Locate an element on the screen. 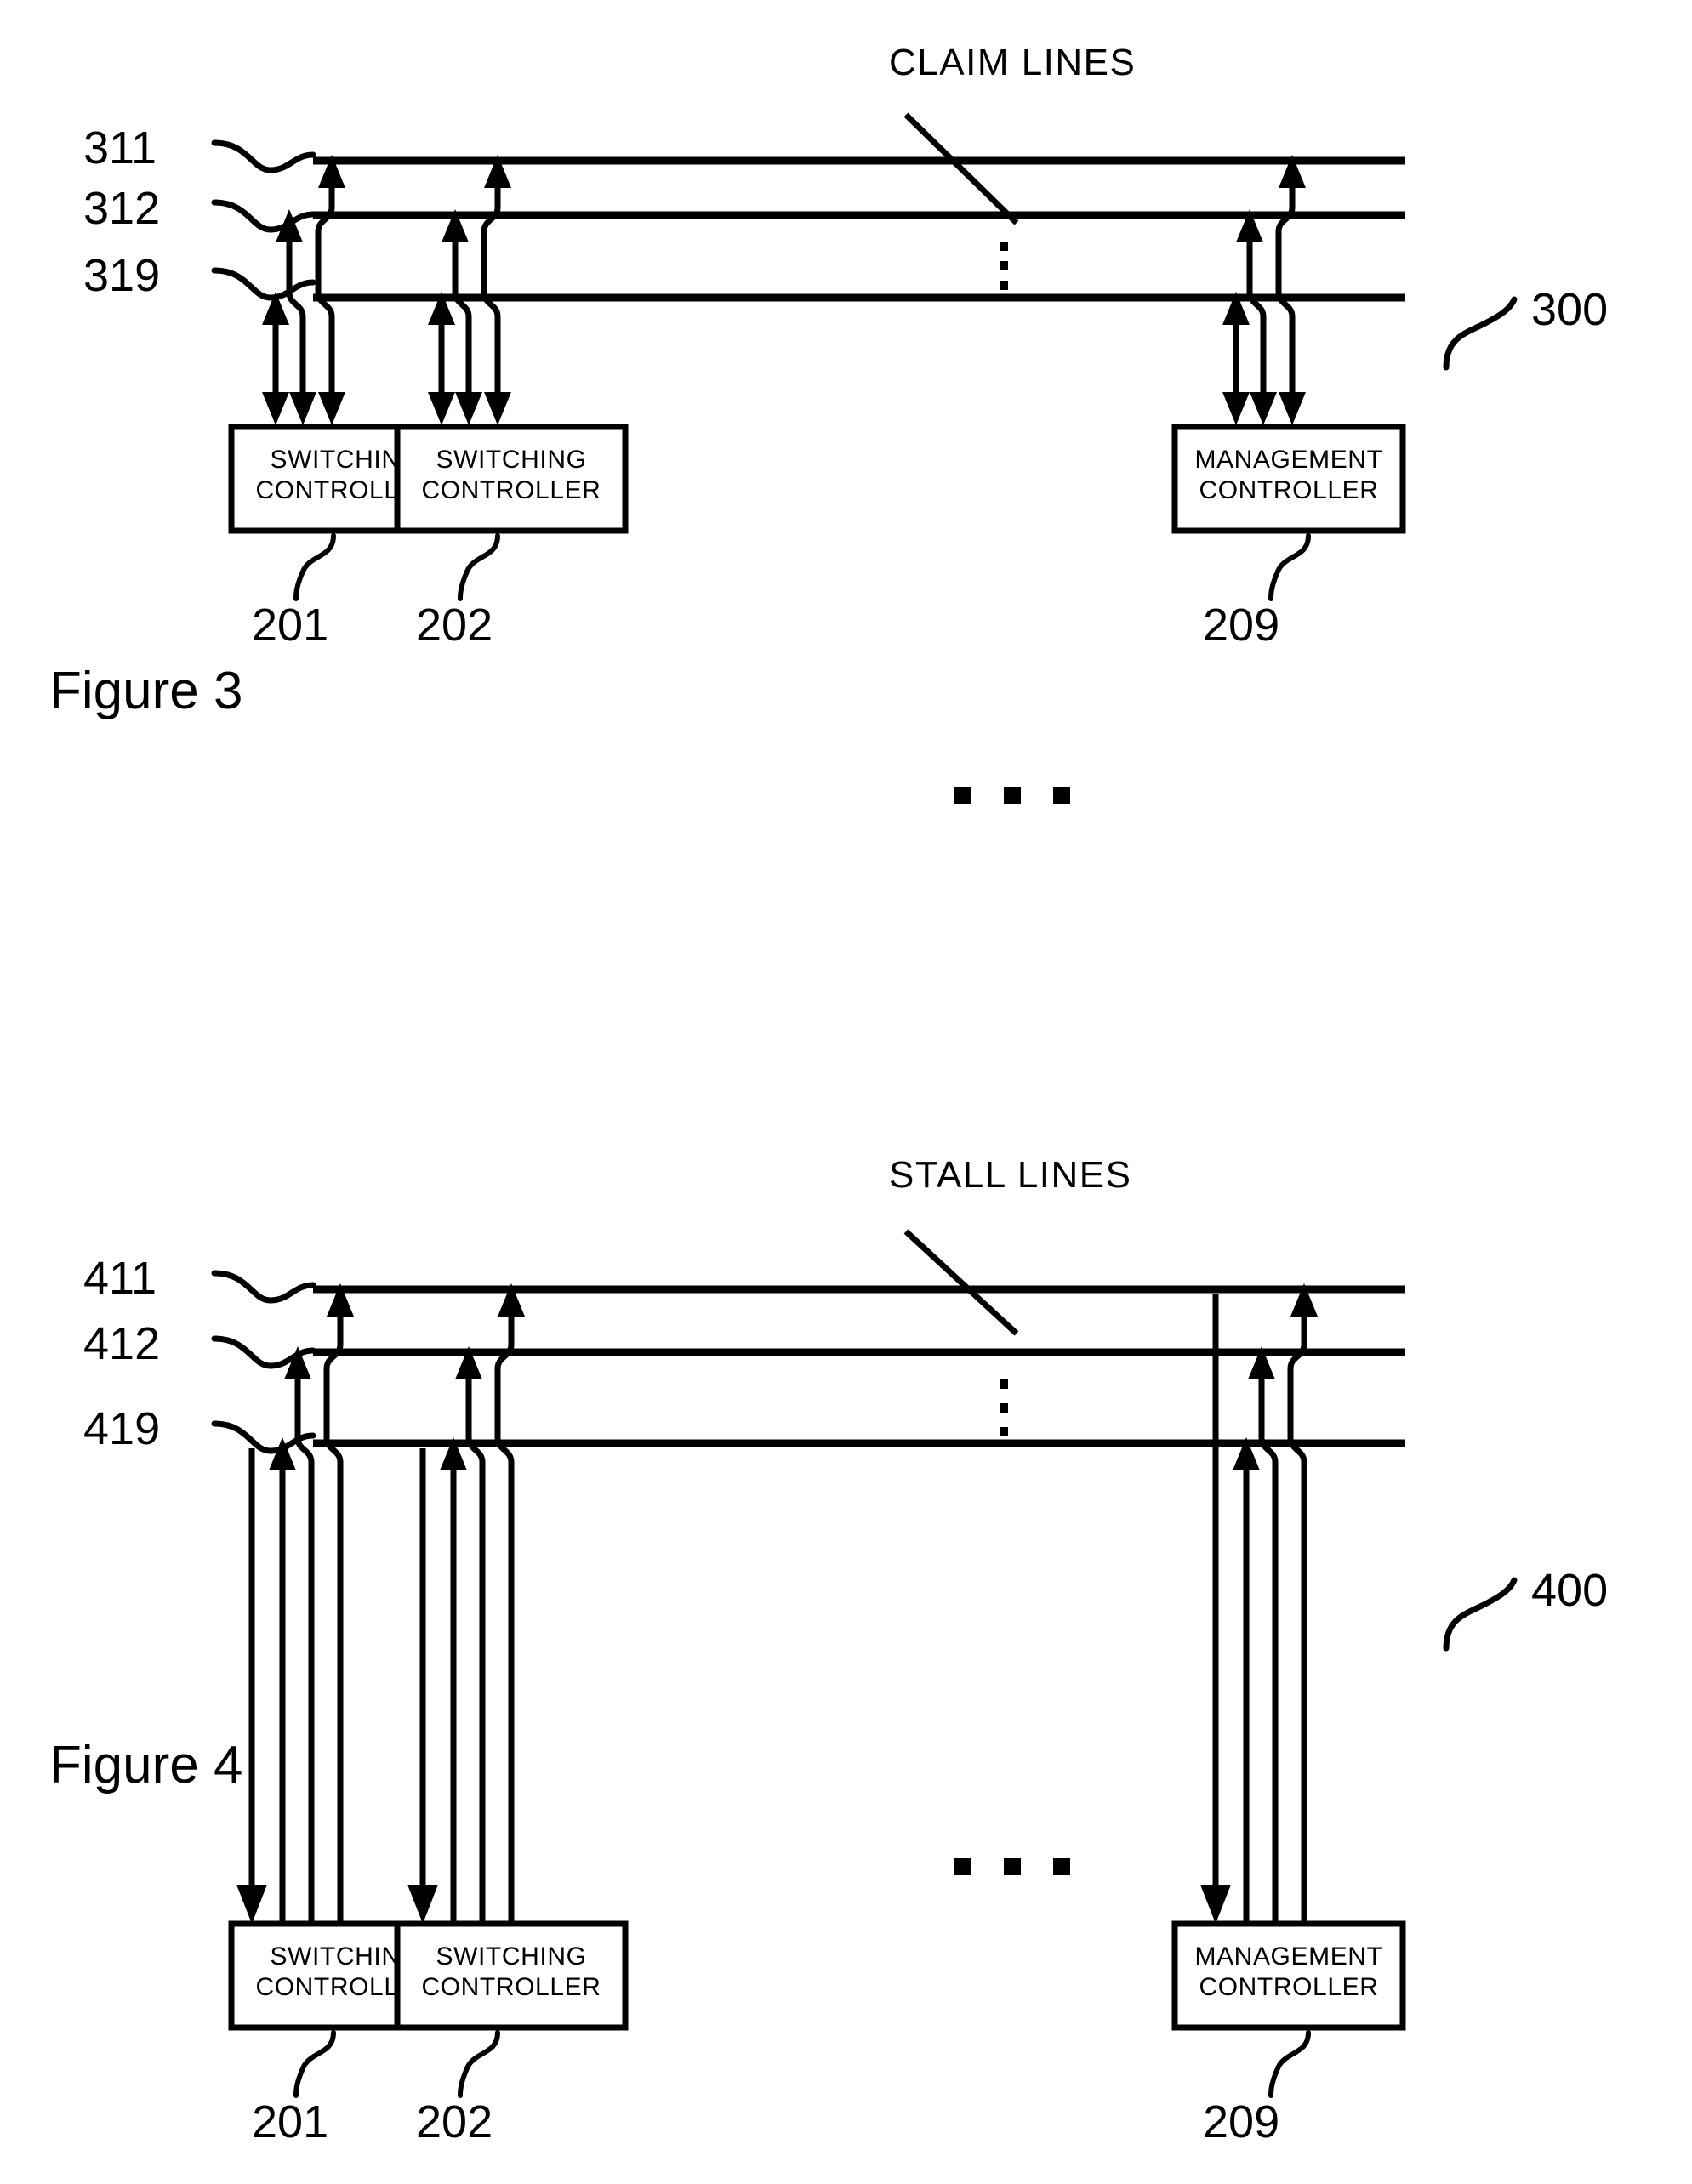 This screenshot has height=2184, width=1692. block-202-line2: CONTROLLER is located at coordinates (511, 490).